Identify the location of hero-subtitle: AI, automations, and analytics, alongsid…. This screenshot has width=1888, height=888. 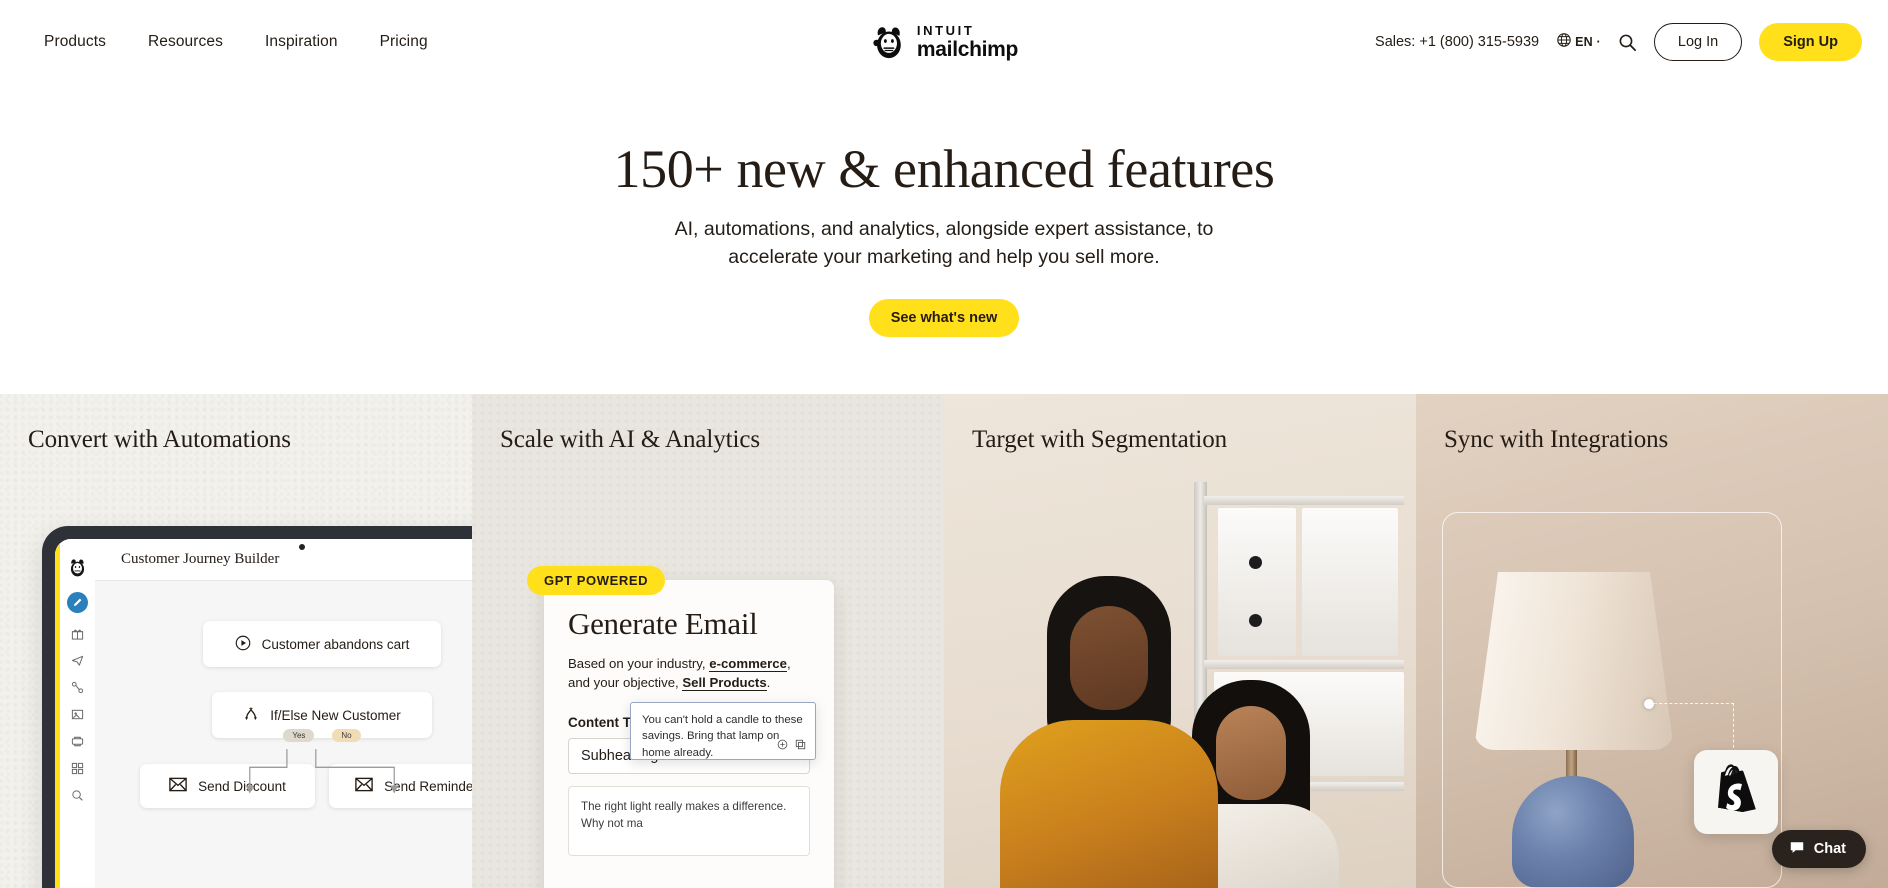
(944, 243).